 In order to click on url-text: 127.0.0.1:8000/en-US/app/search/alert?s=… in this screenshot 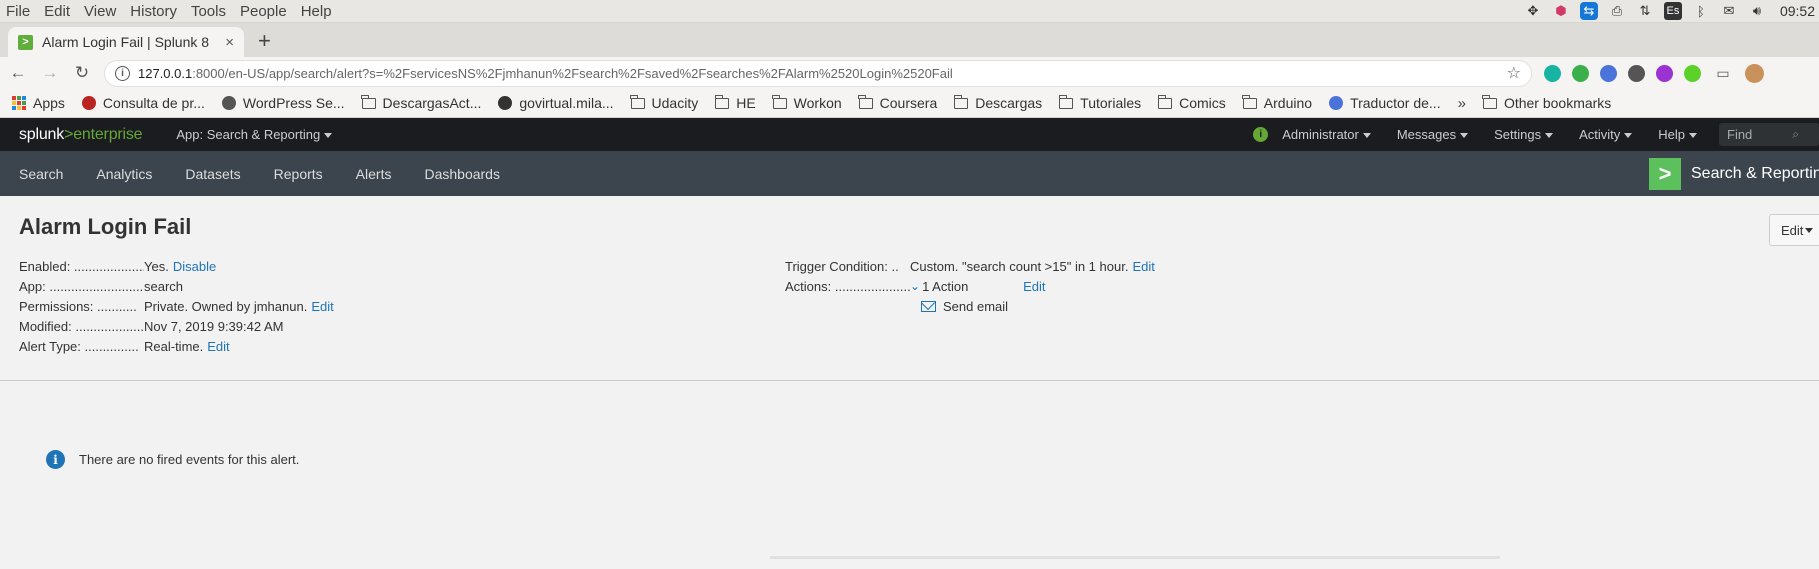, I will do `click(818, 73)`.